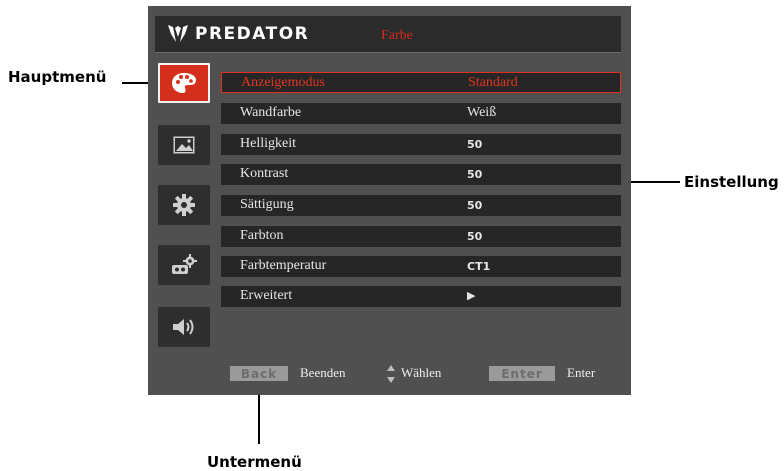  What do you see at coordinates (581, 372) in the screenshot?
I see `enter-label: Enter` at bounding box center [581, 372].